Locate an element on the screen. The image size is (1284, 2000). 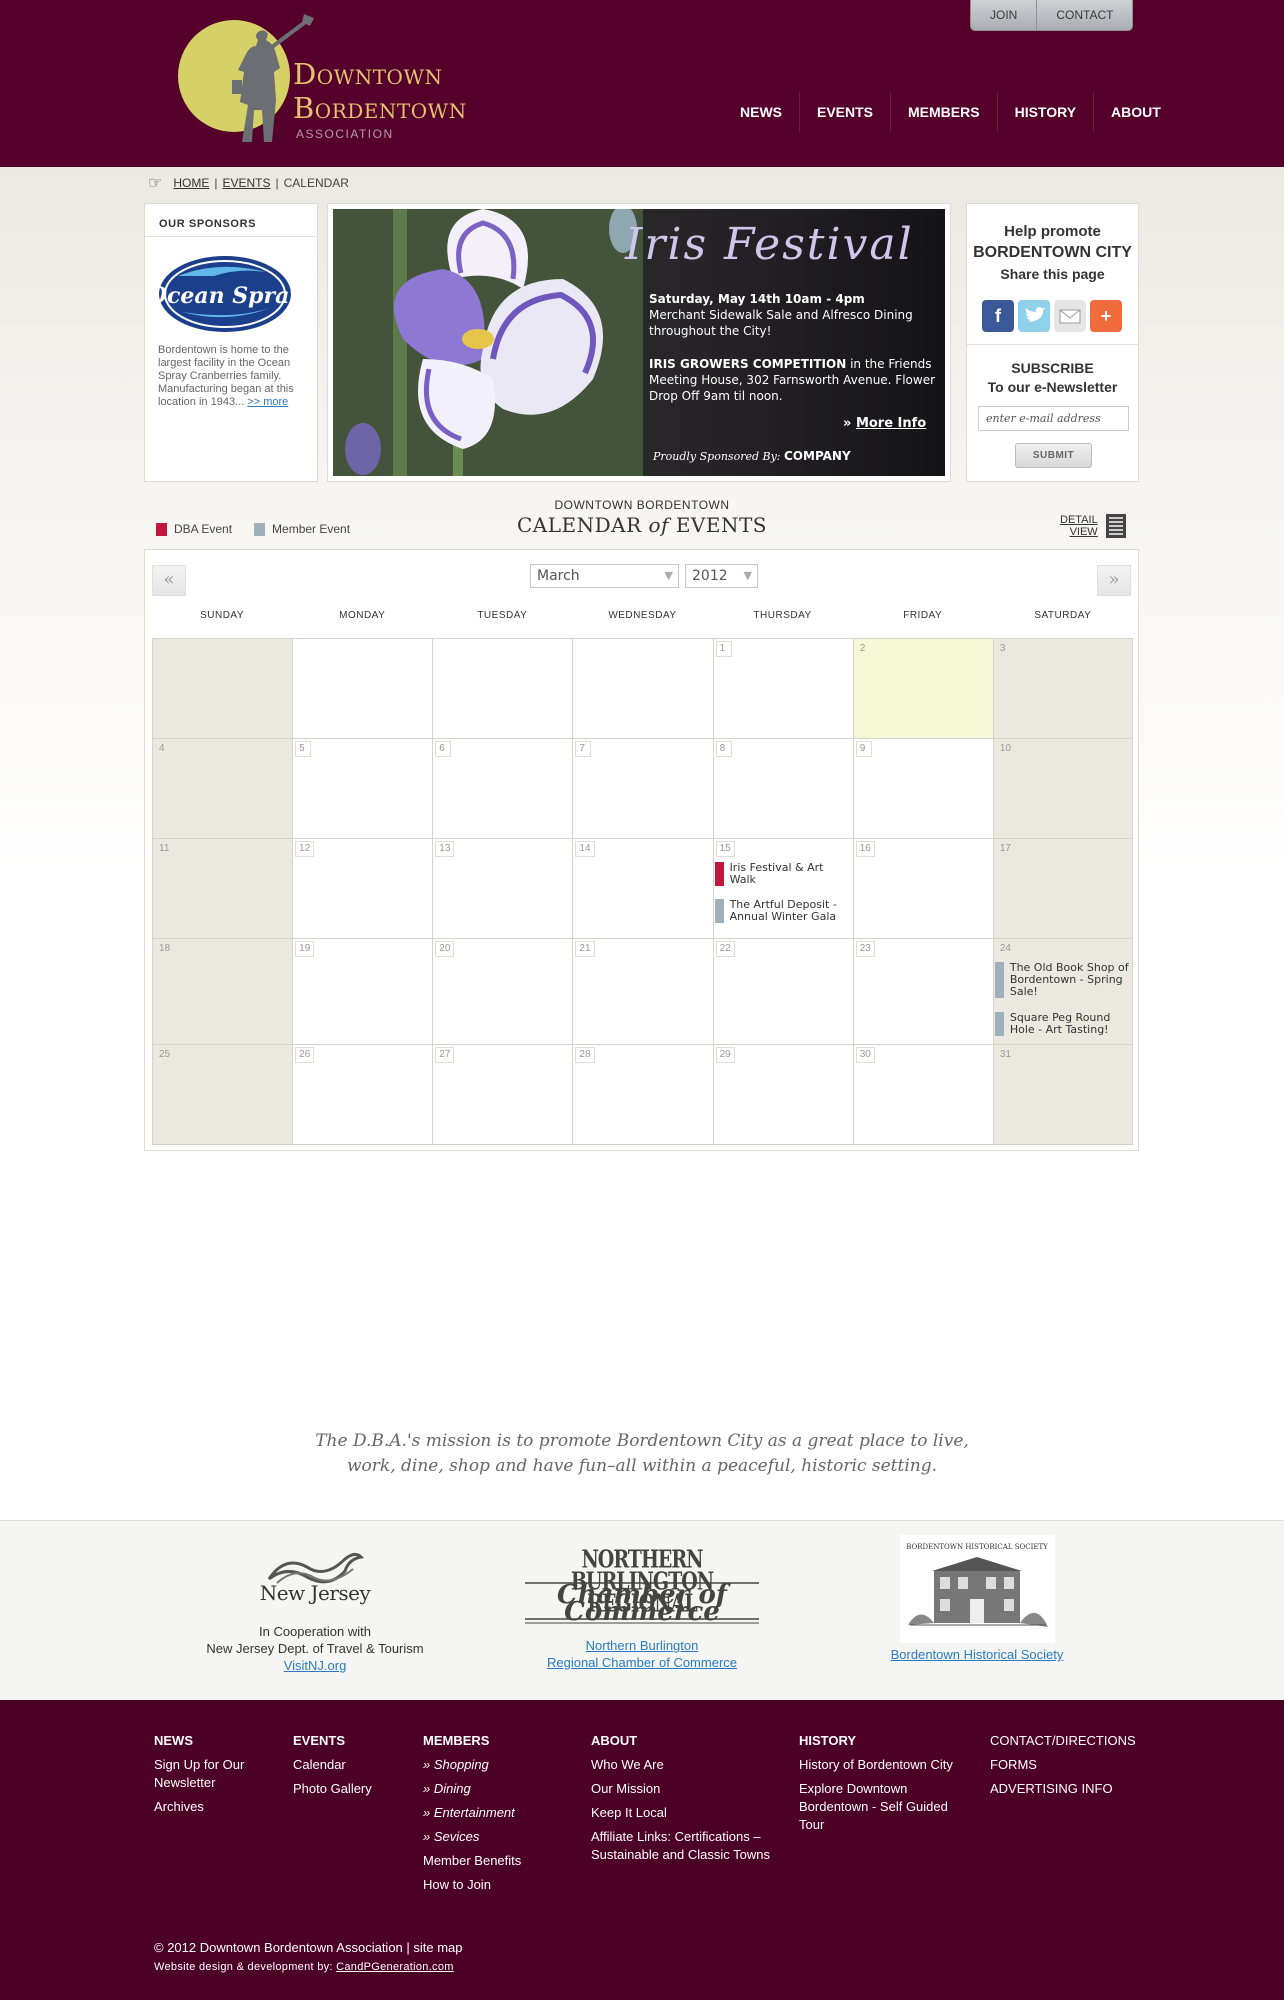
footer-link: » Shopping is located at coordinates (498, 1765).